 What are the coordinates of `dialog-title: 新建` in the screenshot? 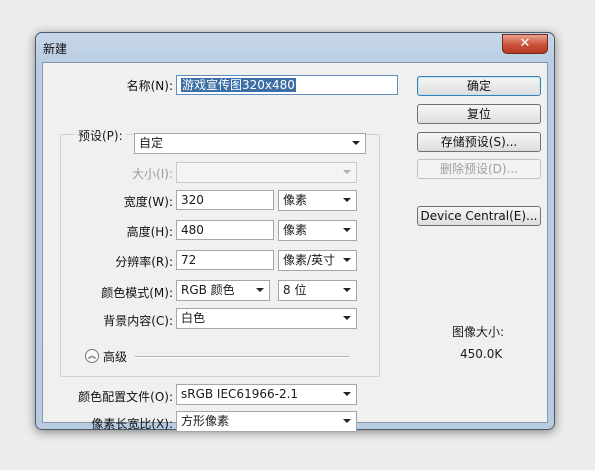 It's located at (55, 49).